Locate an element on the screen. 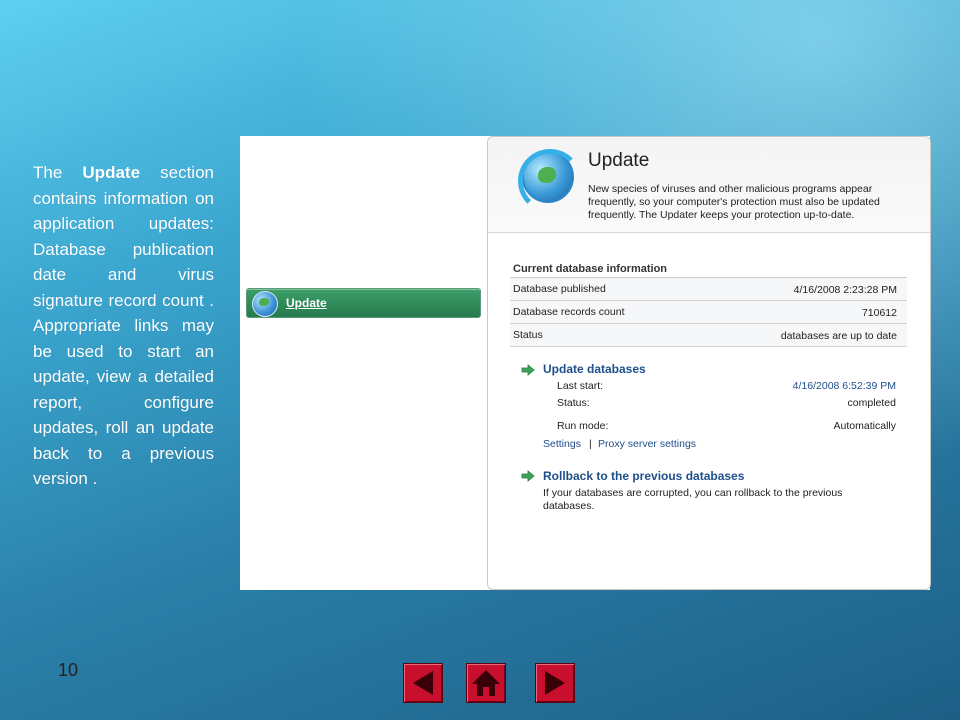 This screenshot has width=960, height=720. run-mode-label: Run mode: is located at coordinates (583, 426).